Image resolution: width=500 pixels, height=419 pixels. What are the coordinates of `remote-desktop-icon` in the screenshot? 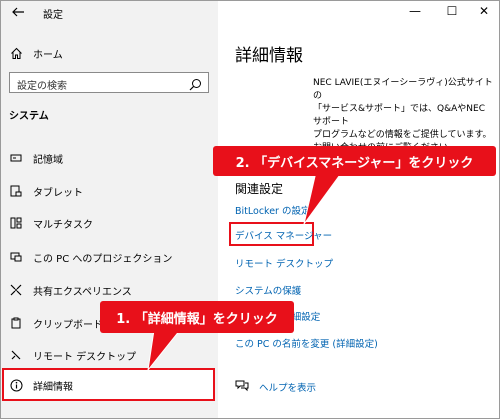 It's located at (16, 355).